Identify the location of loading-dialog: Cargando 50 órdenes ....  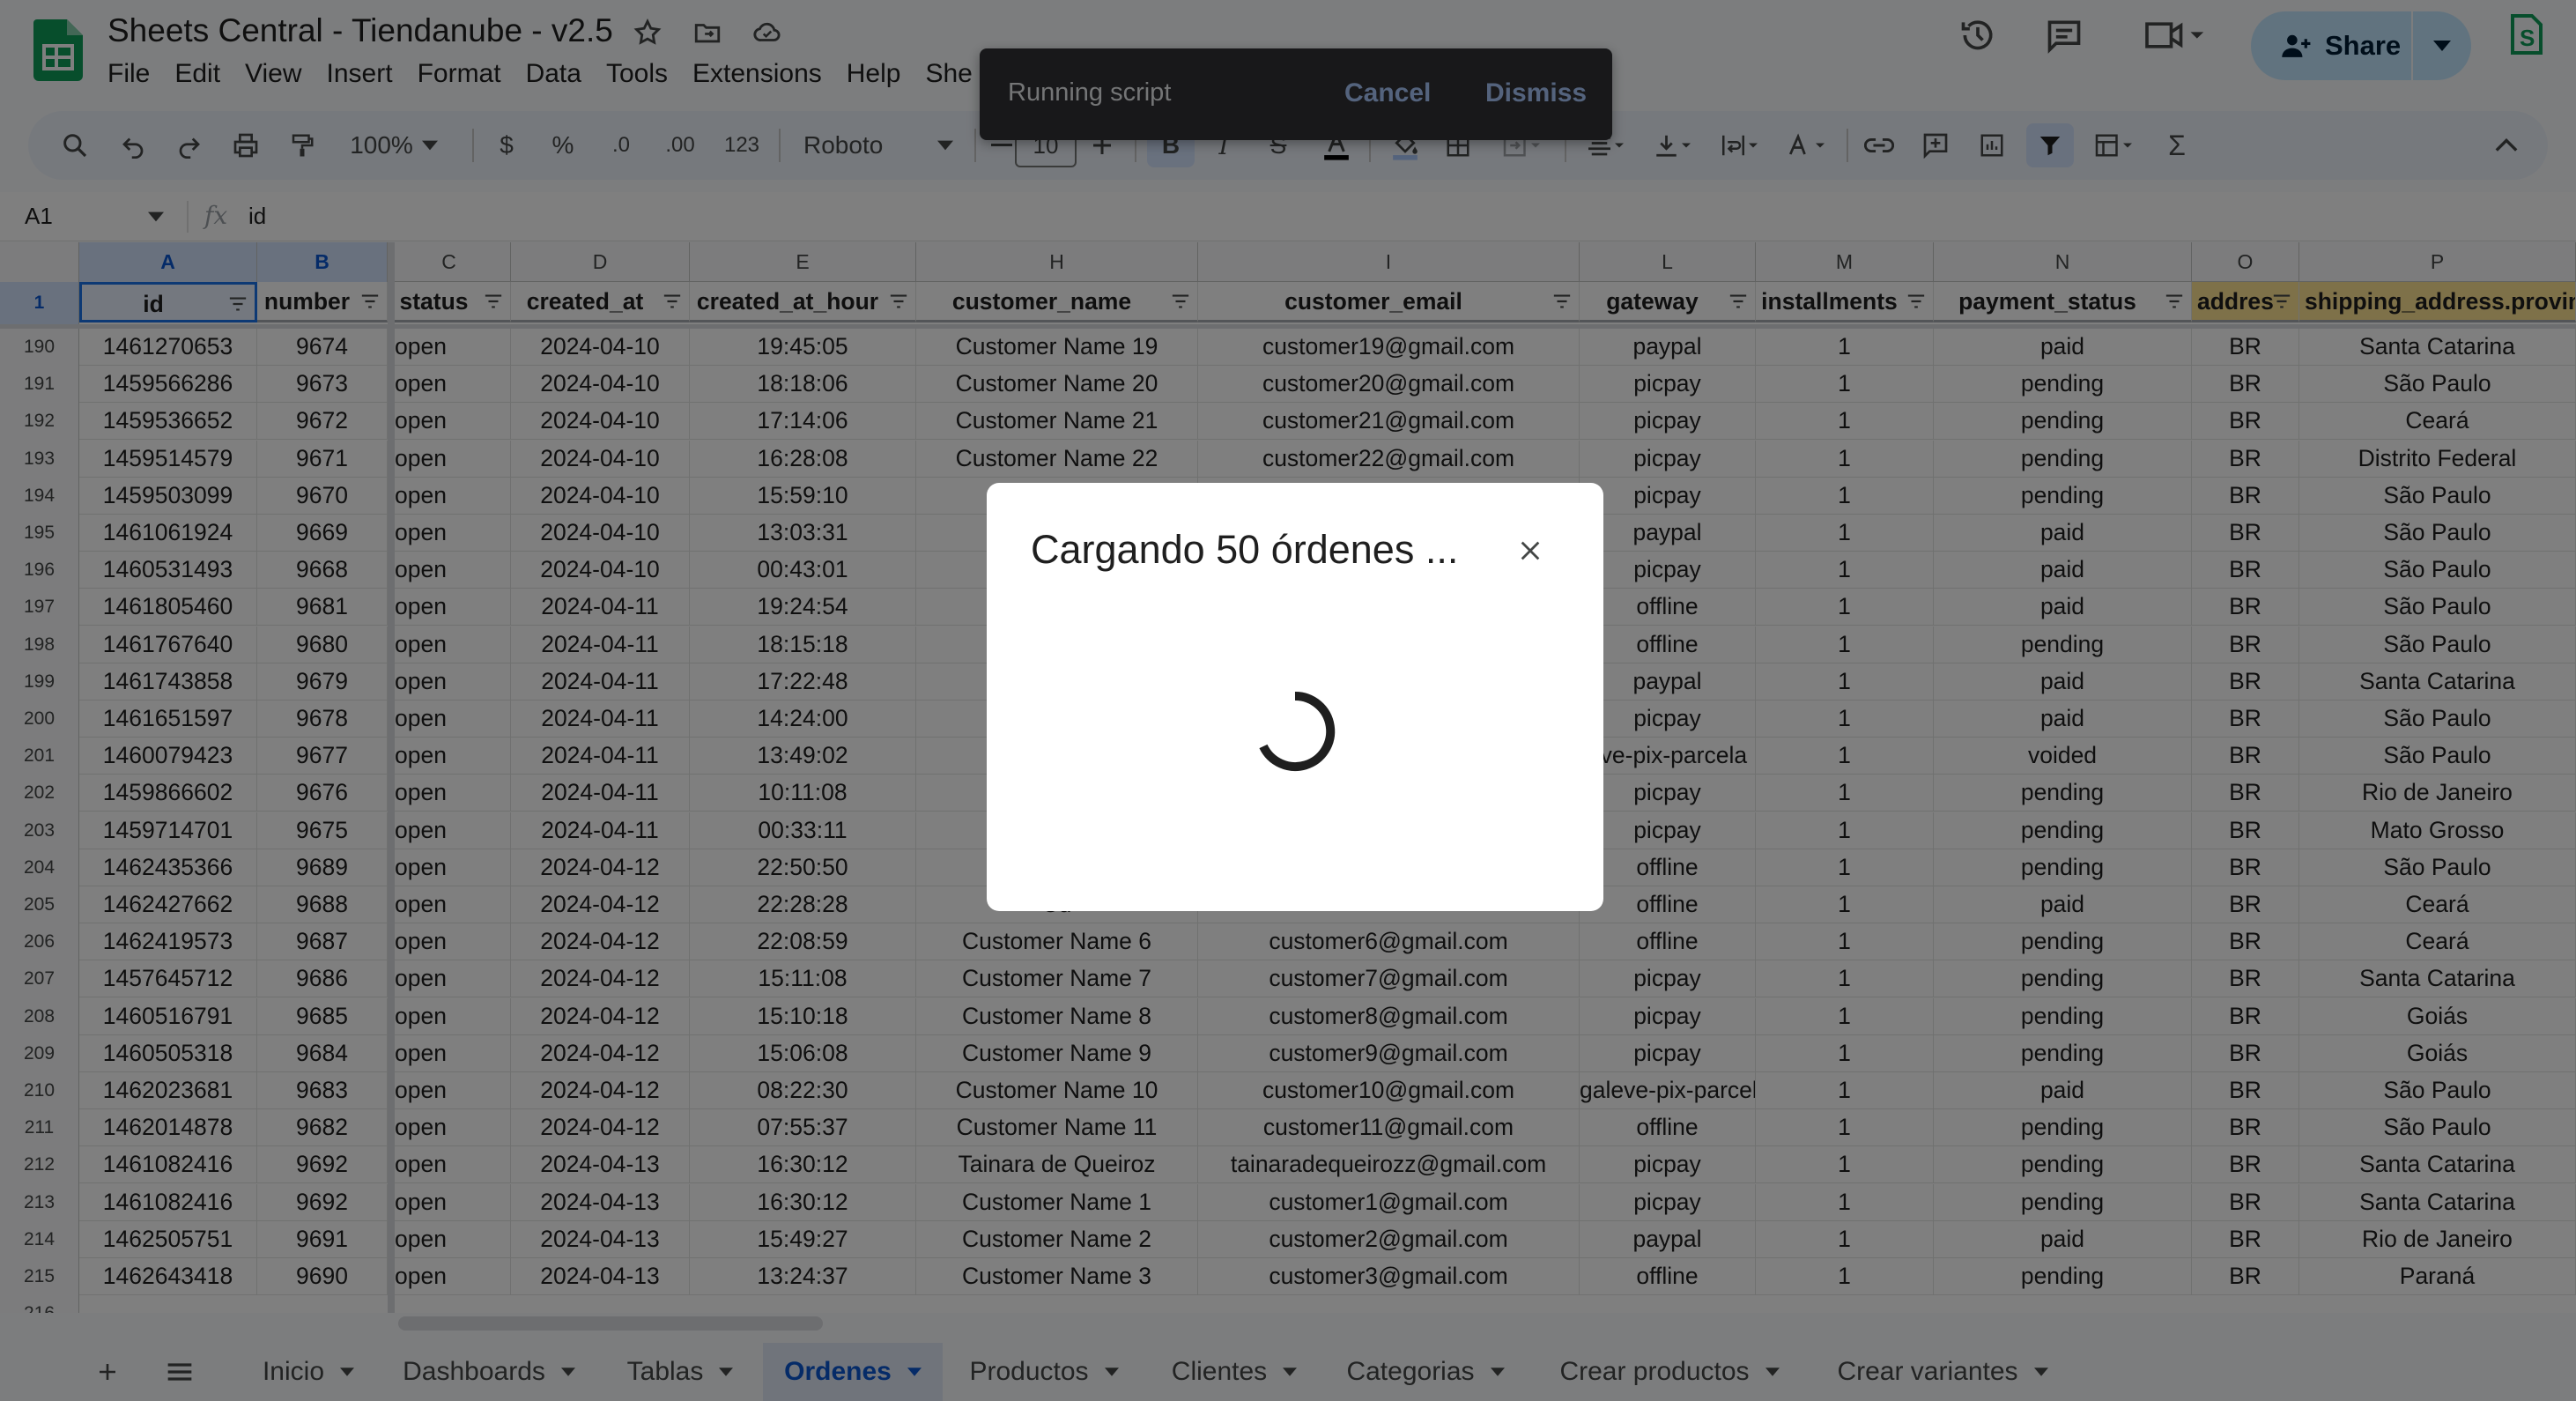
(1295, 697).